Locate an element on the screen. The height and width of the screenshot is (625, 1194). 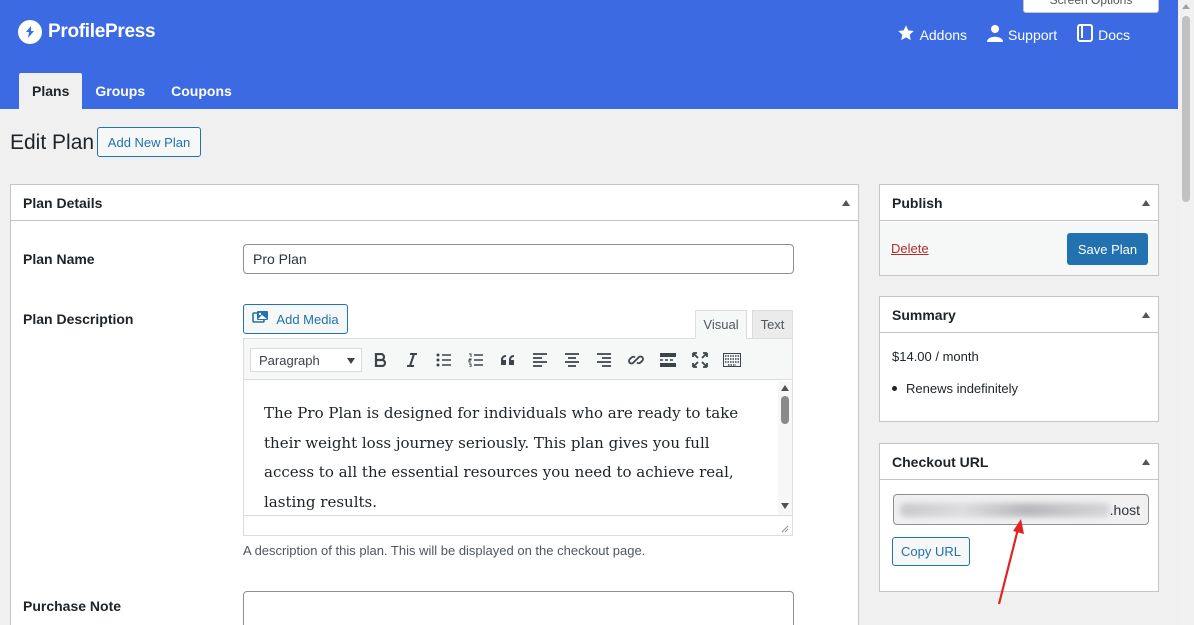
editor-tab-visual: Visual is located at coordinates (721, 324).